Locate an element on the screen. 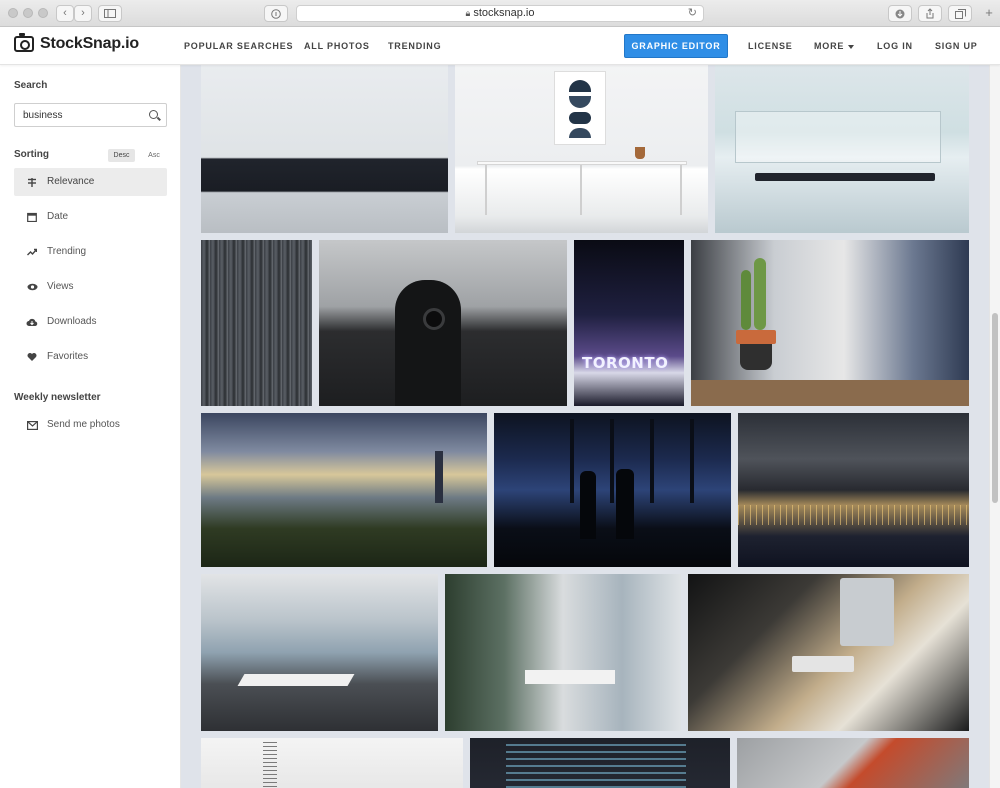  search-field is located at coordinates (90, 115).